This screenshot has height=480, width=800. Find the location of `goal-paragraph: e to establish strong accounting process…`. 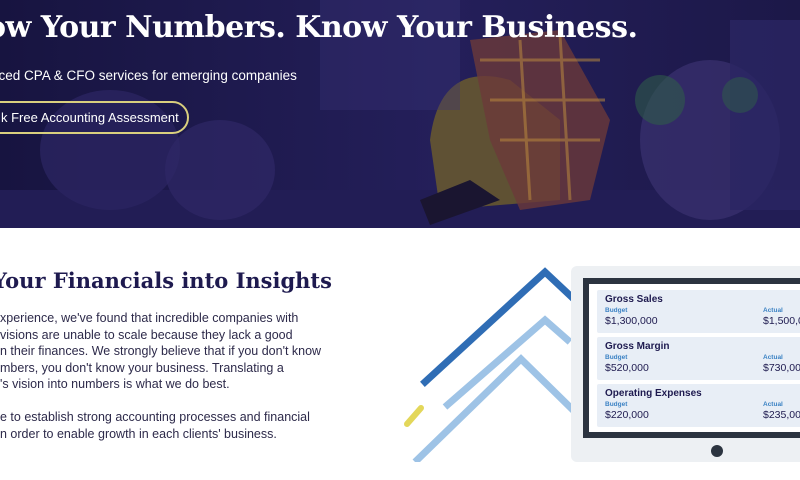

goal-paragraph: e to establish strong accounting process… is located at coordinates (180, 425).